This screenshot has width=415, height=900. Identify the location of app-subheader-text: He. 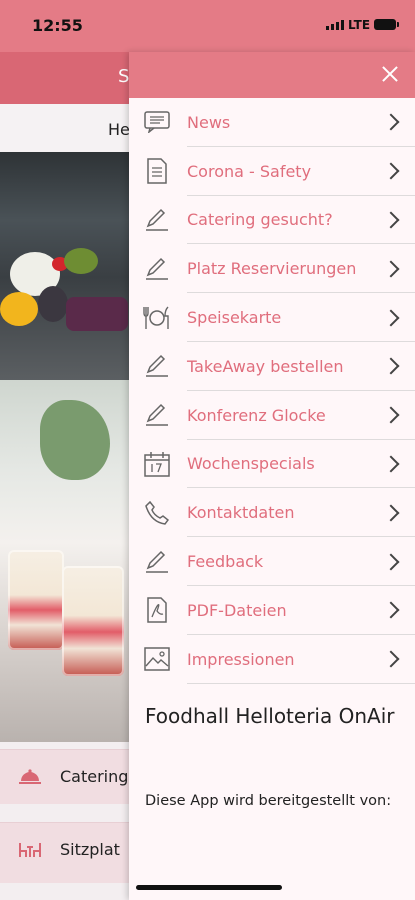
(119, 129).